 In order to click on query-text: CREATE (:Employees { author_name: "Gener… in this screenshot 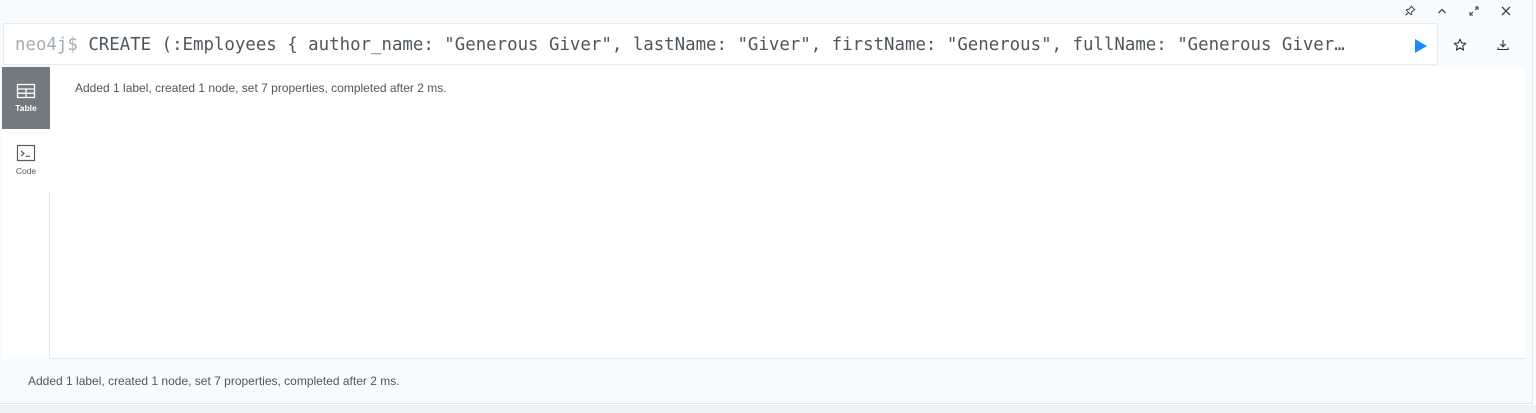, I will do `click(716, 45)`.